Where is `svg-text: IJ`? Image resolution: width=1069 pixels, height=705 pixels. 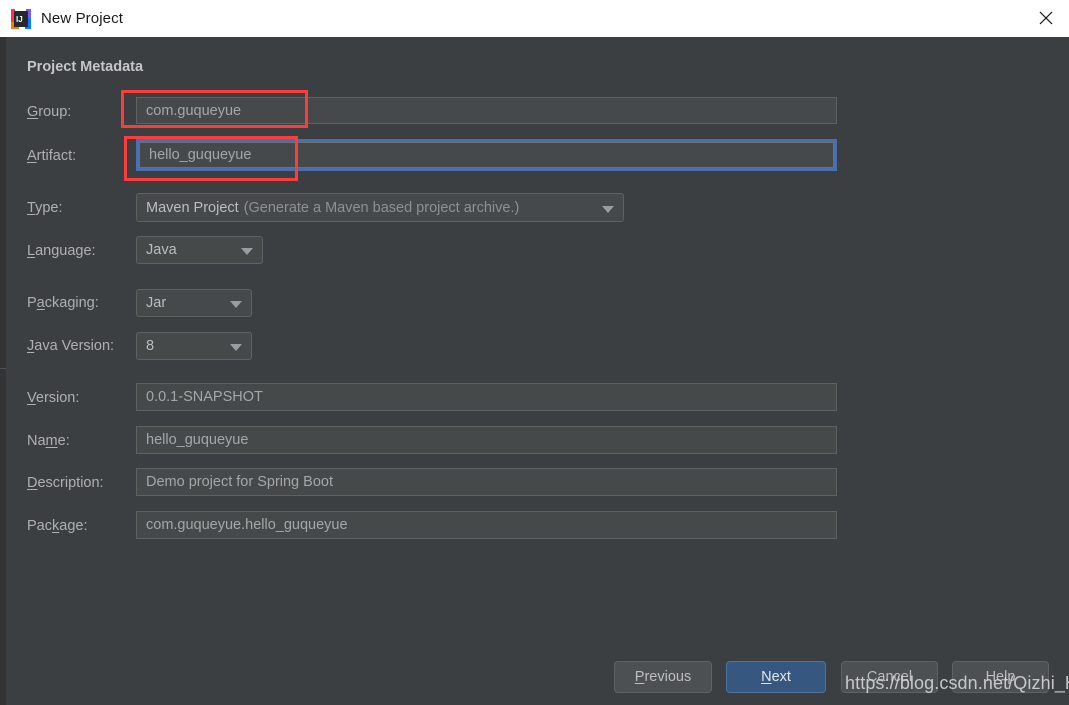
svg-text: IJ is located at coordinates (19, 19).